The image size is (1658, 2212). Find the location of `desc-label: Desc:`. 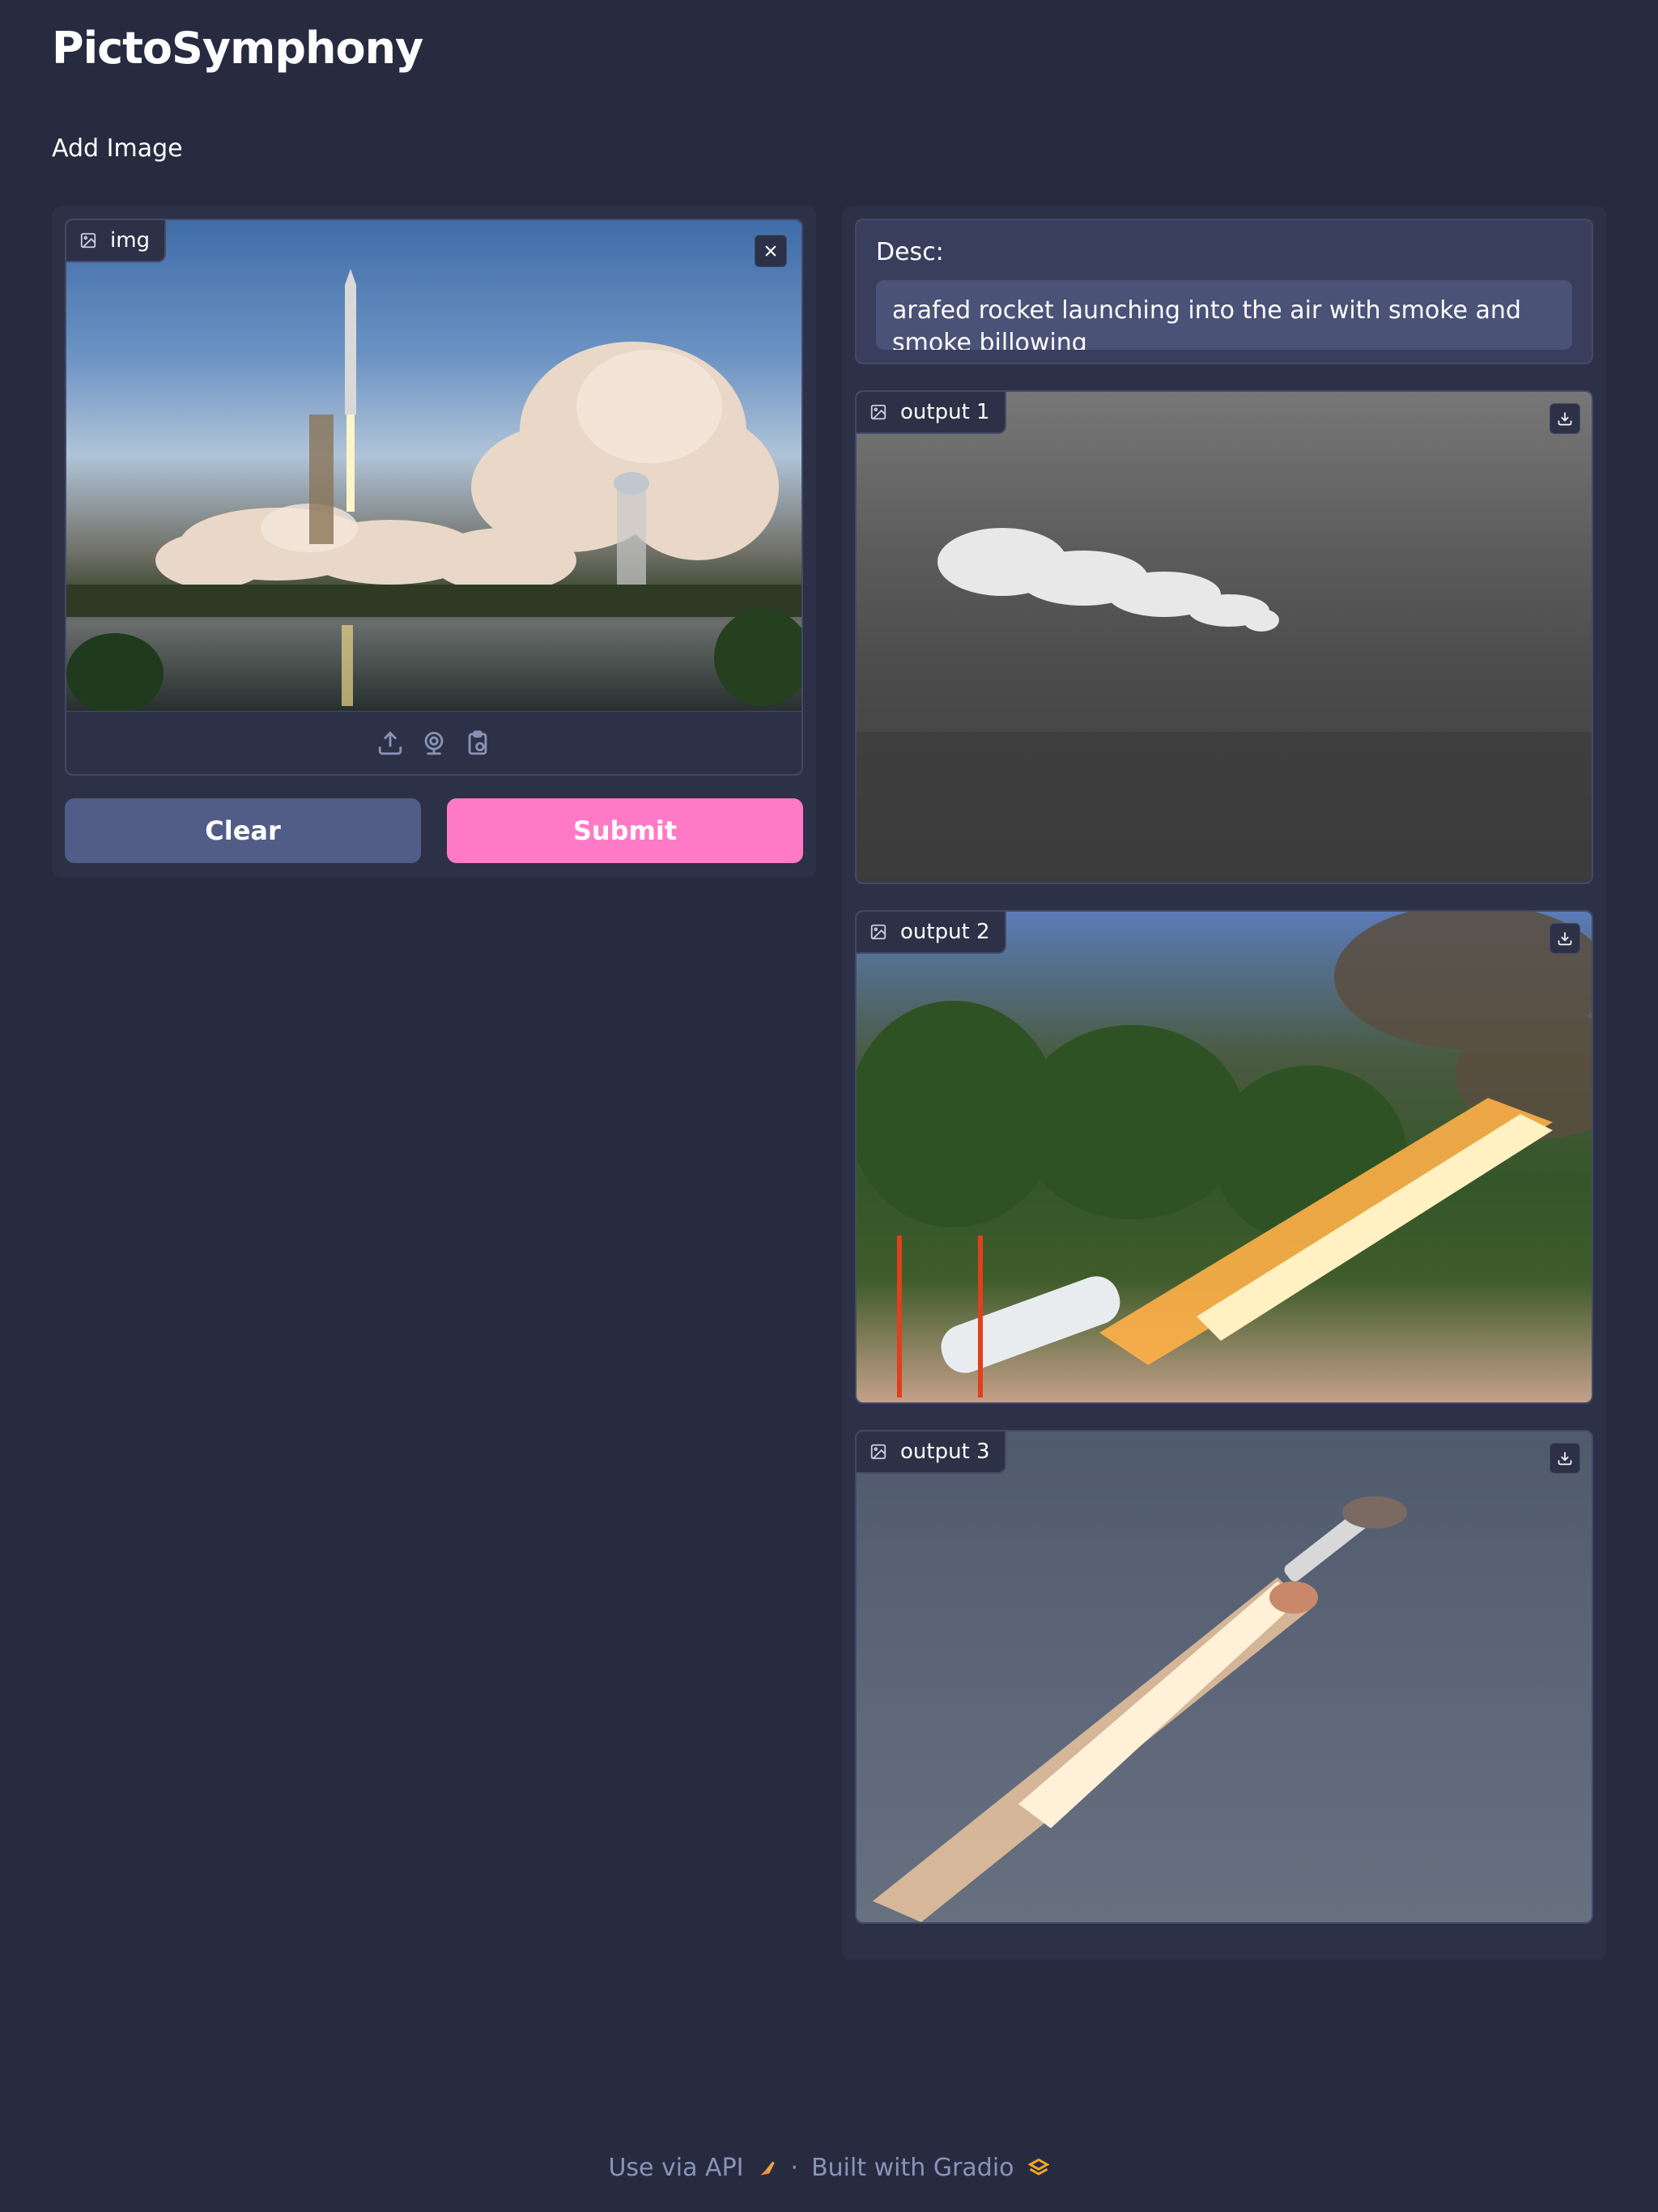

desc-label: Desc: is located at coordinates (910, 252).